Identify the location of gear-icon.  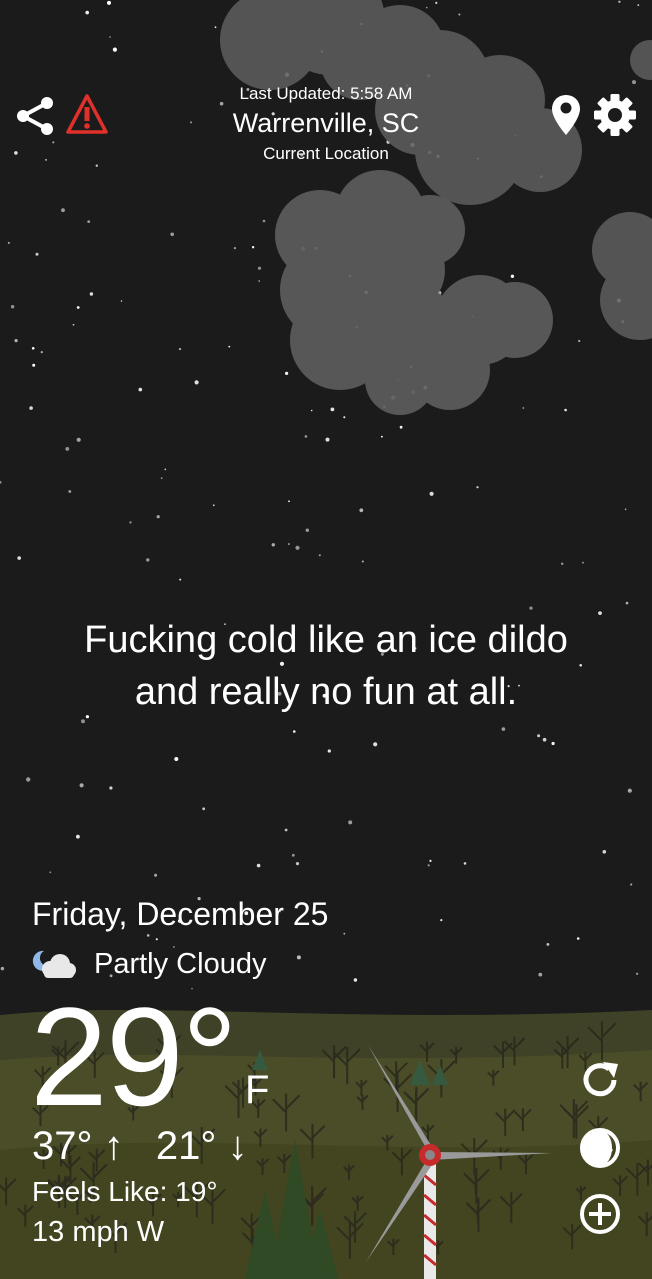
(615, 115).